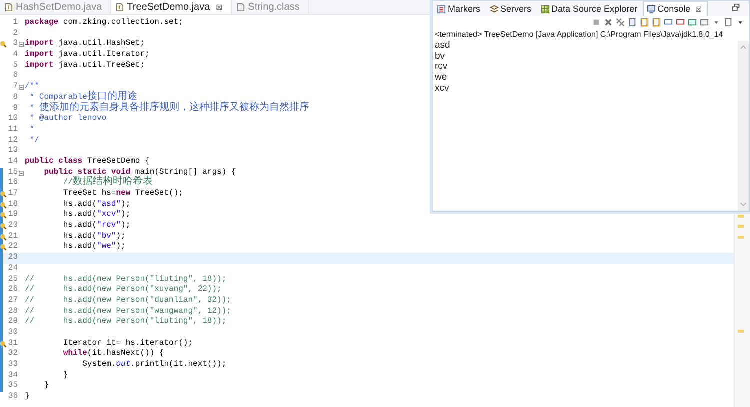 This screenshot has height=407, width=750. What do you see at coordinates (13, 376) in the screenshot?
I see `line-number: 34` at bounding box center [13, 376].